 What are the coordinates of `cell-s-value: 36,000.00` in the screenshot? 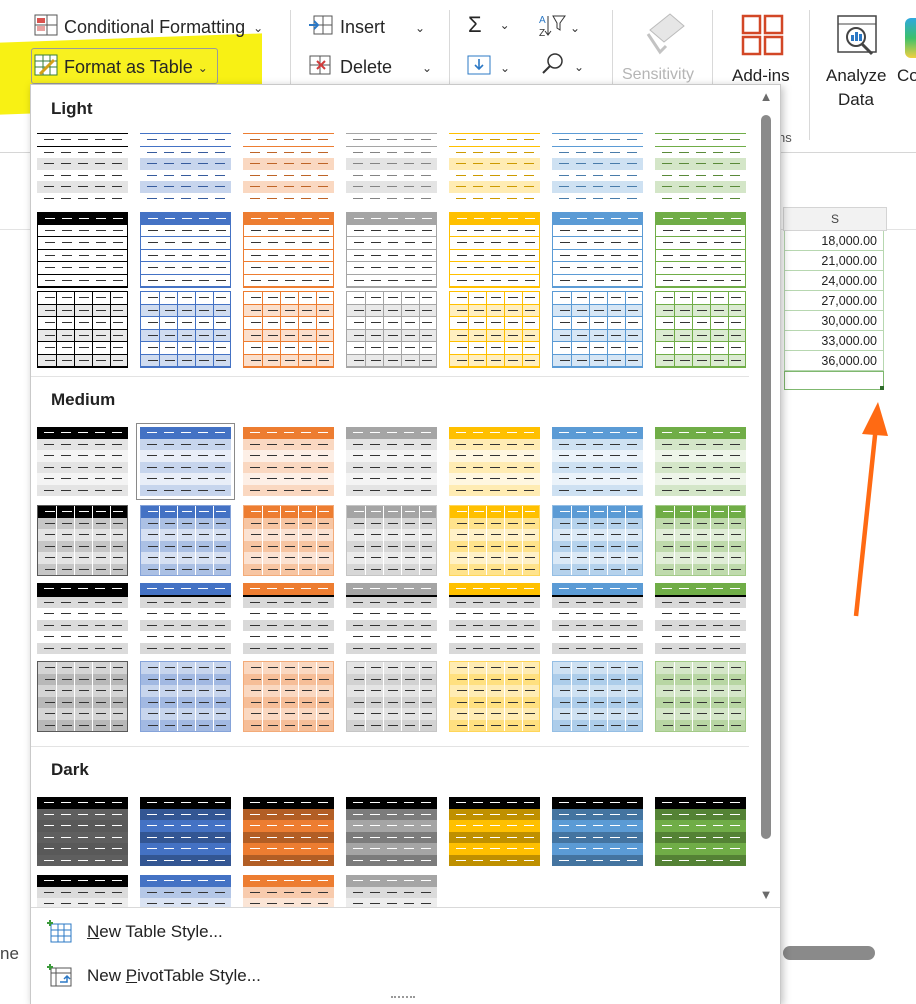 It's located at (834, 361).